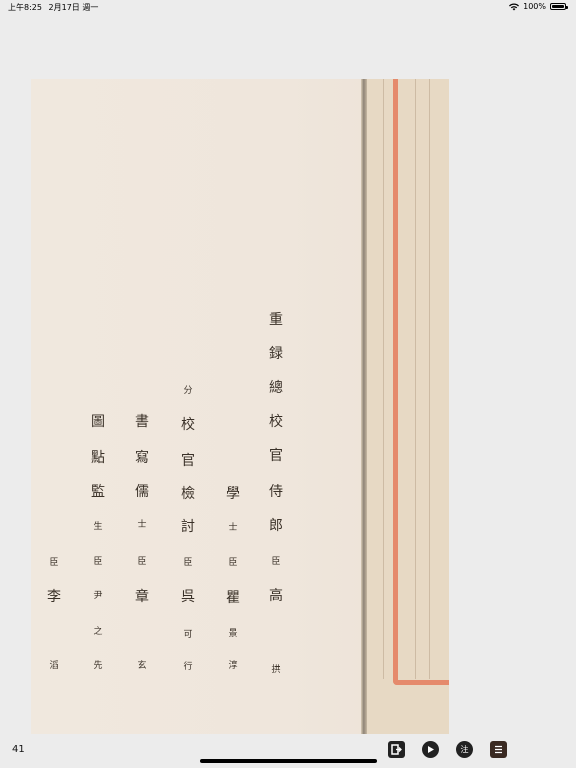  Describe the element at coordinates (408, 406) in the screenshot. I see `page-margin` at that location.